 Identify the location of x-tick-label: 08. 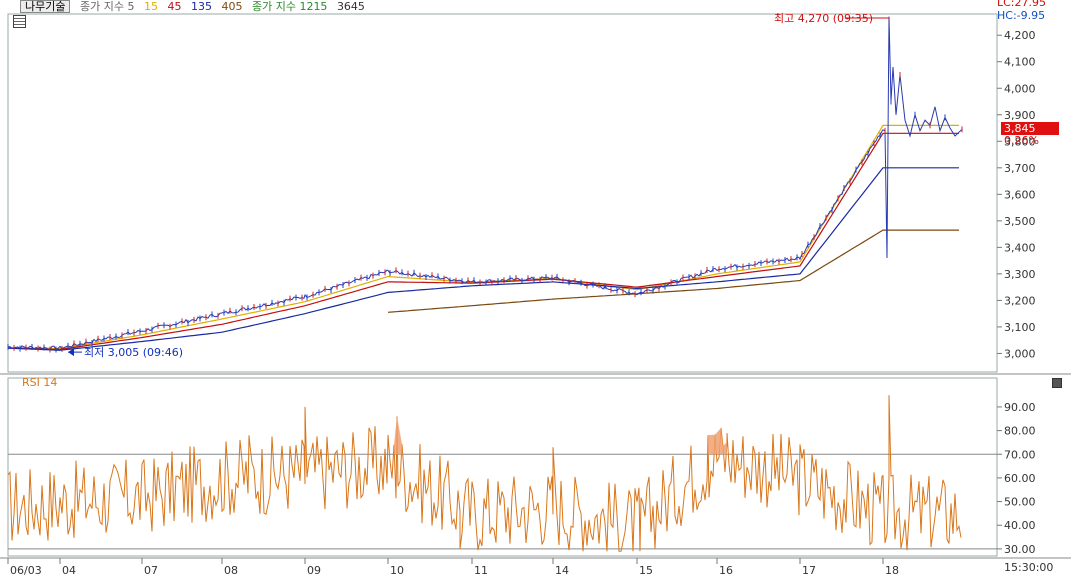
(231, 570).